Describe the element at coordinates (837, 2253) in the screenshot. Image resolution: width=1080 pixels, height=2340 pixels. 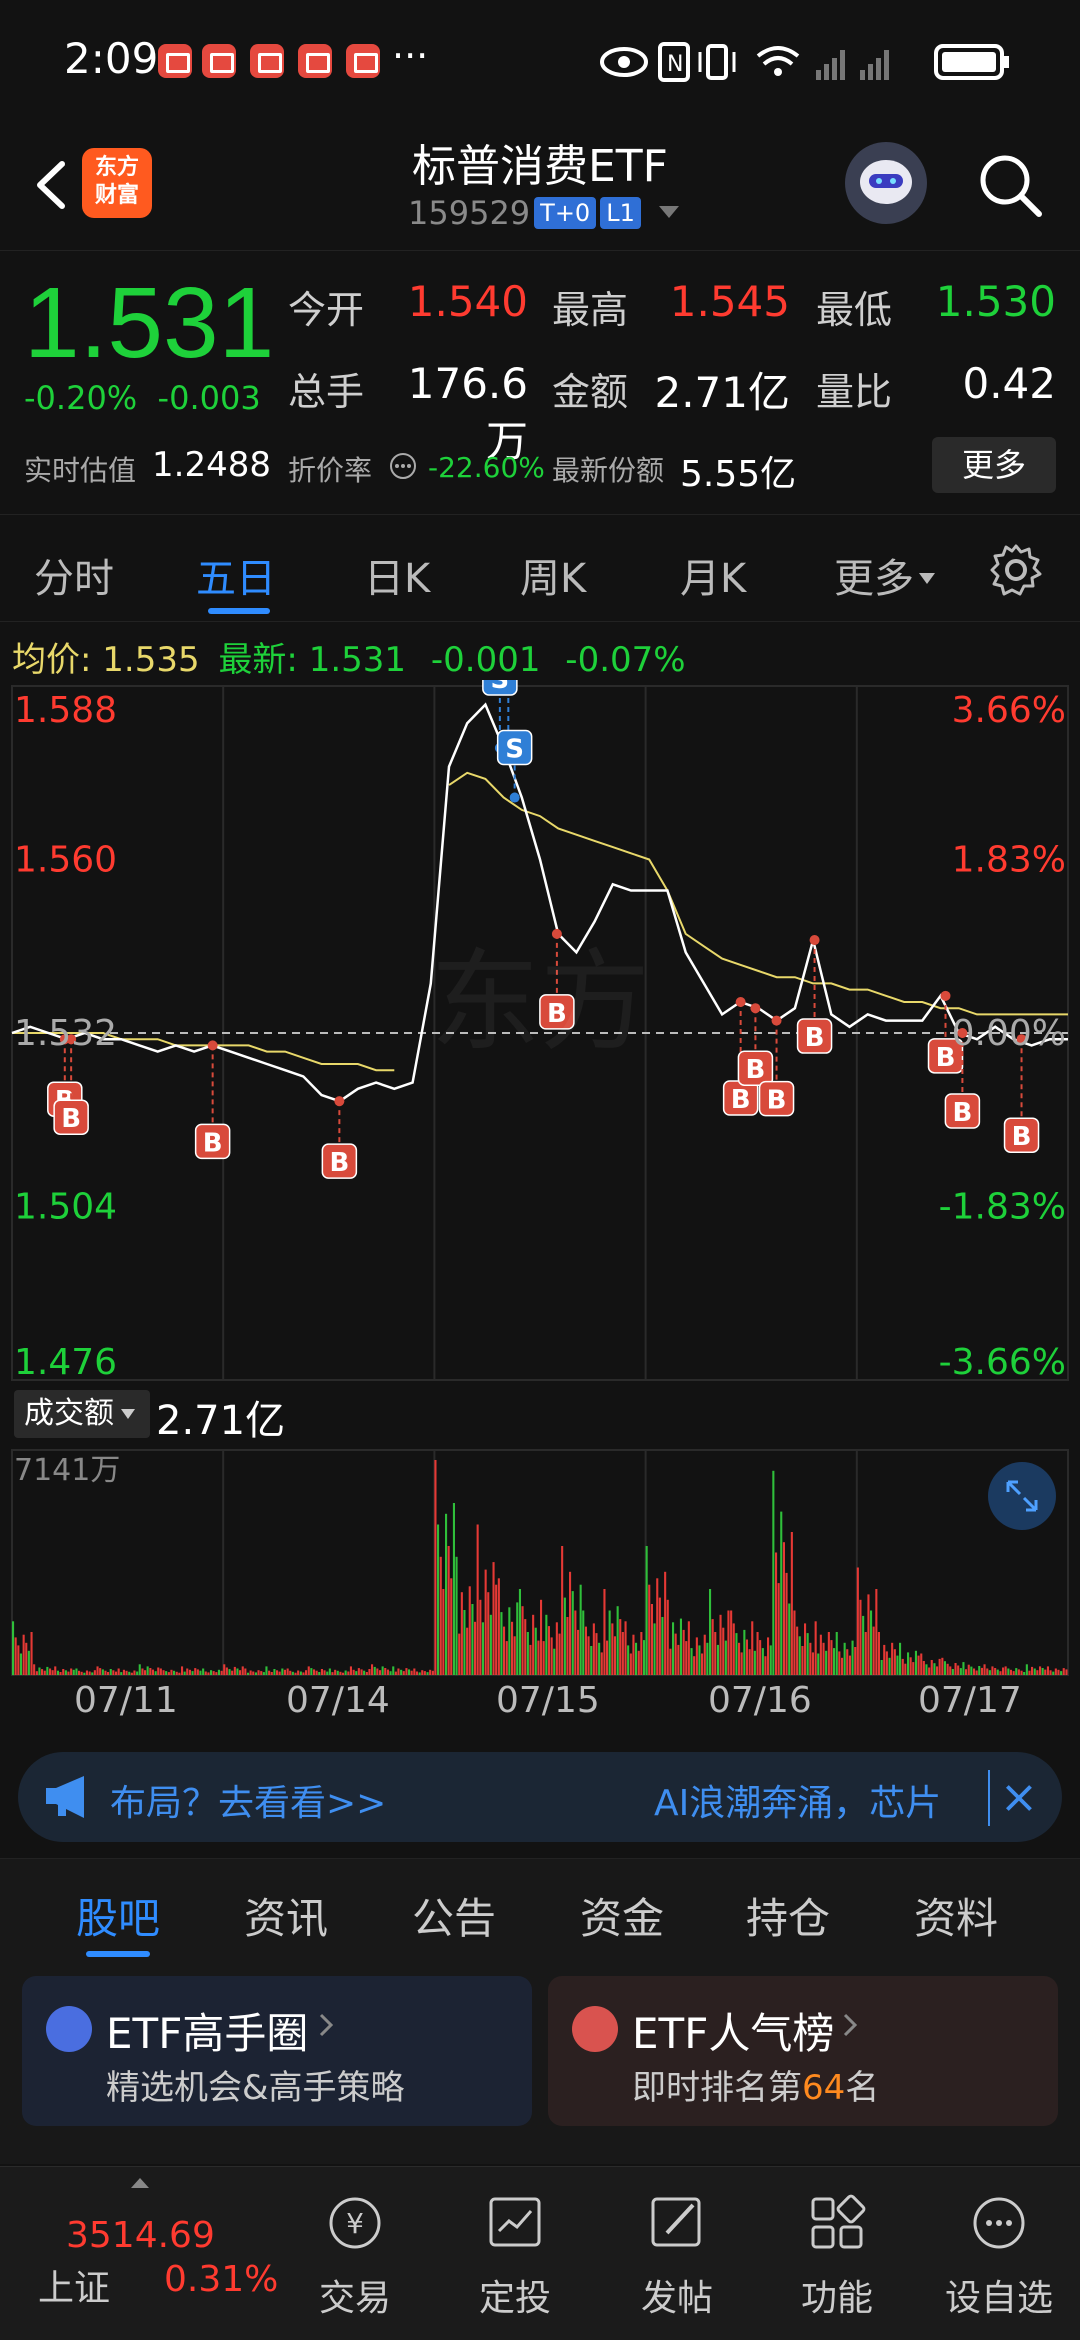
I see `nav-functions: 功能` at that location.